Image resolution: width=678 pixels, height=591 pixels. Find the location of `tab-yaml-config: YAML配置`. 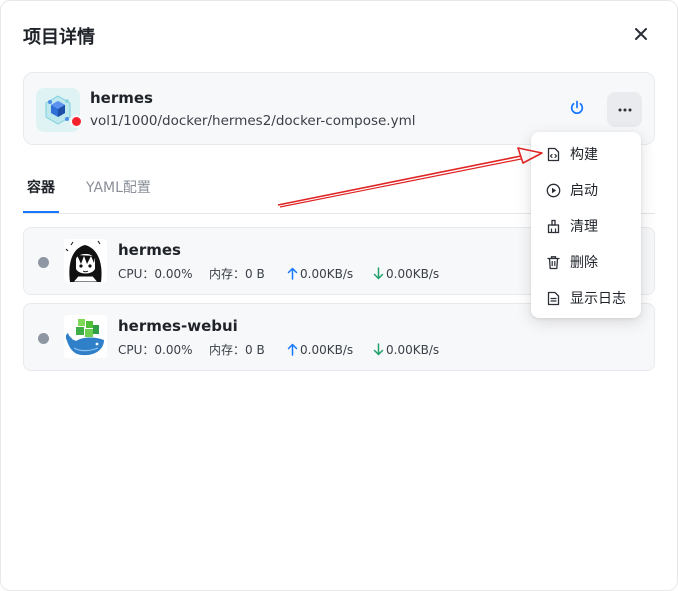

tab-yaml-config: YAML配置 is located at coordinates (118, 187).